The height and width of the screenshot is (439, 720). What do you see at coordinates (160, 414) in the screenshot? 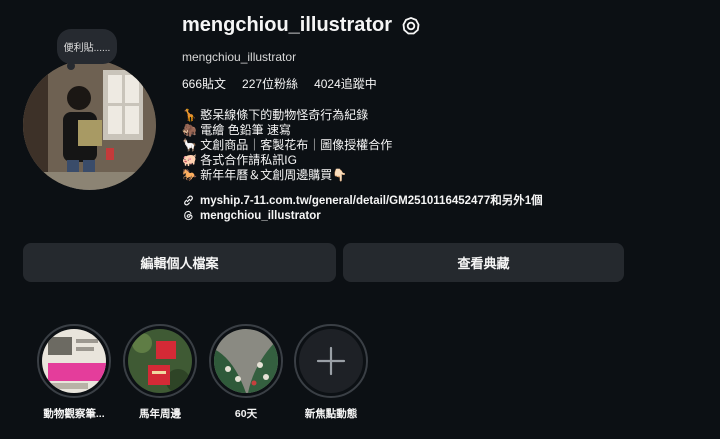
I see `highlight-label: 馬年周邊` at bounding box center [160, 414].